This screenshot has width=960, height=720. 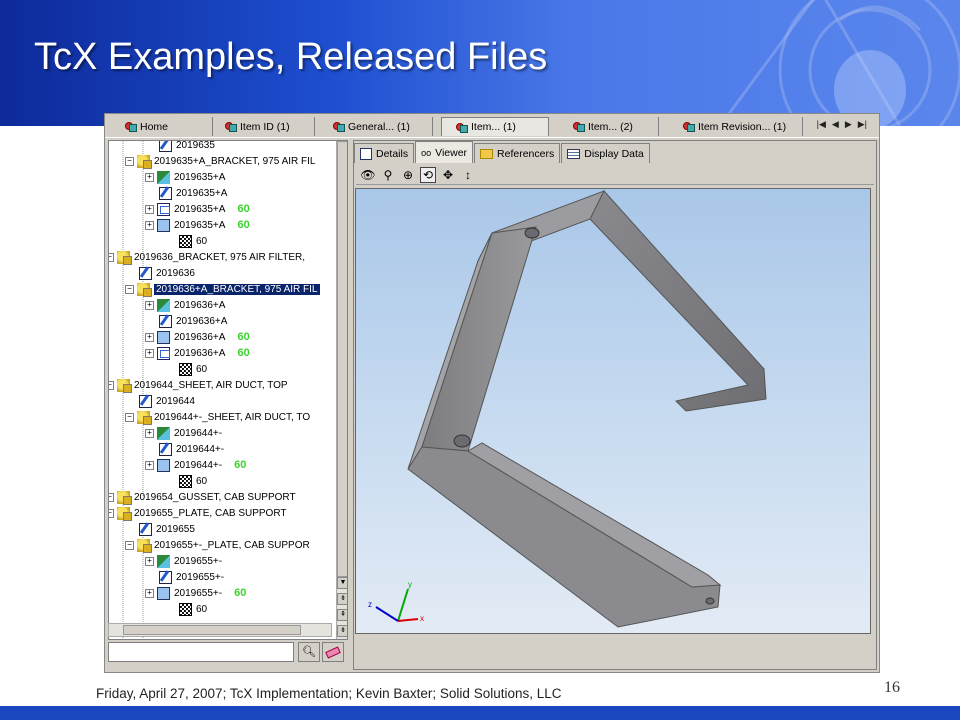 I want to click on tree-node: 2019655, so click(x=167, y=529).